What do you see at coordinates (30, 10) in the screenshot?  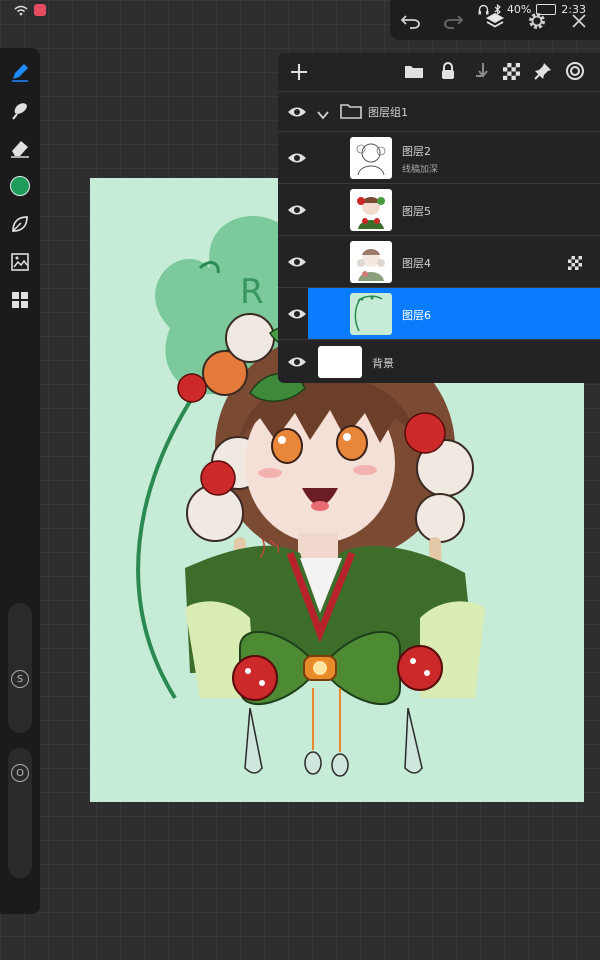 I see `status-bar-left` at bounding box center [30, 10].